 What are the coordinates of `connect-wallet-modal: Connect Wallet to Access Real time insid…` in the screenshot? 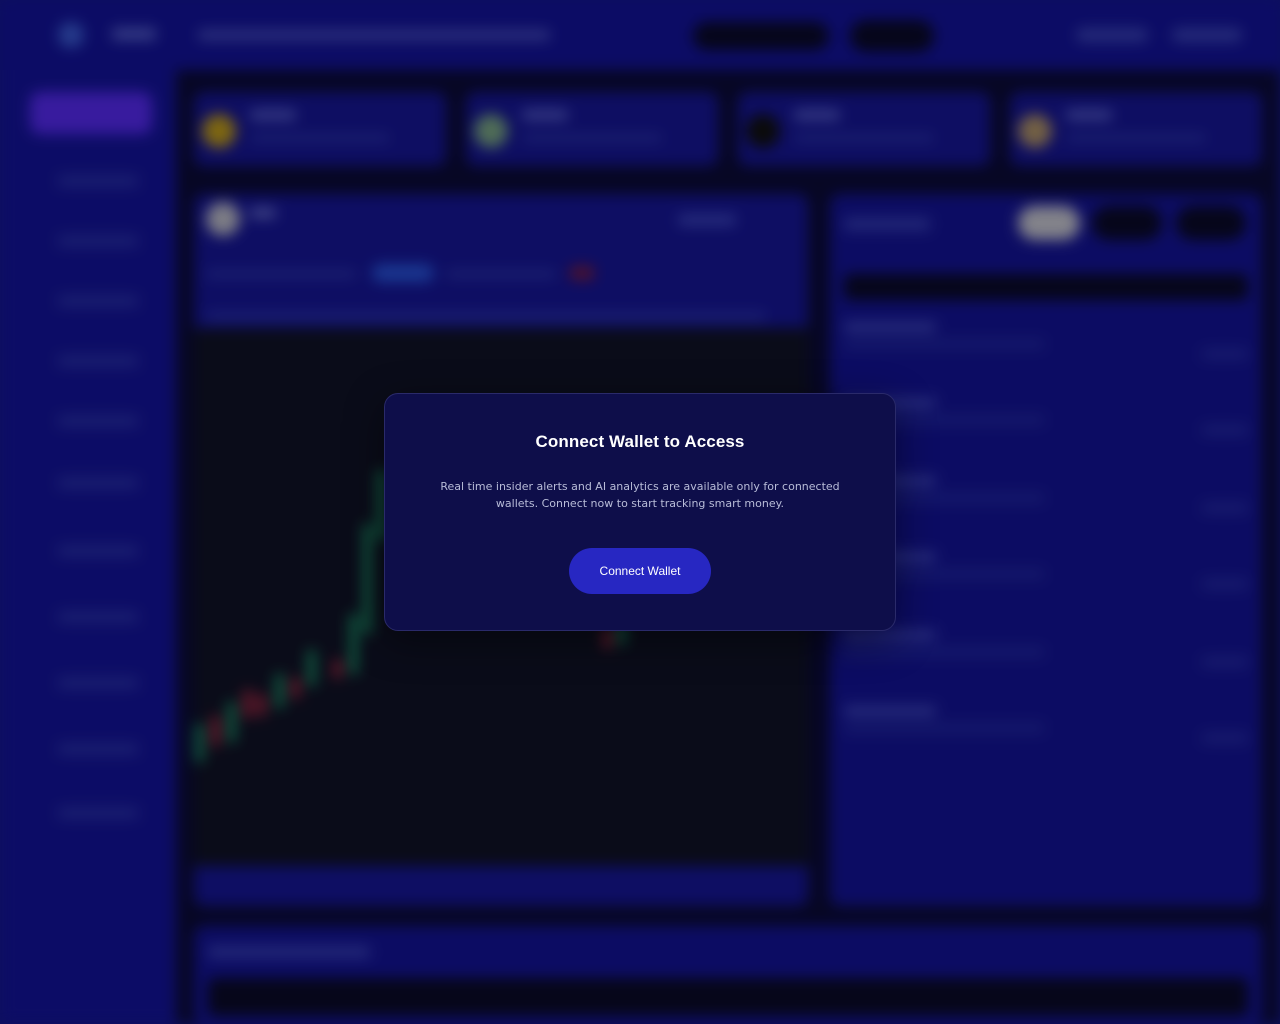 It's located at (640, 512).